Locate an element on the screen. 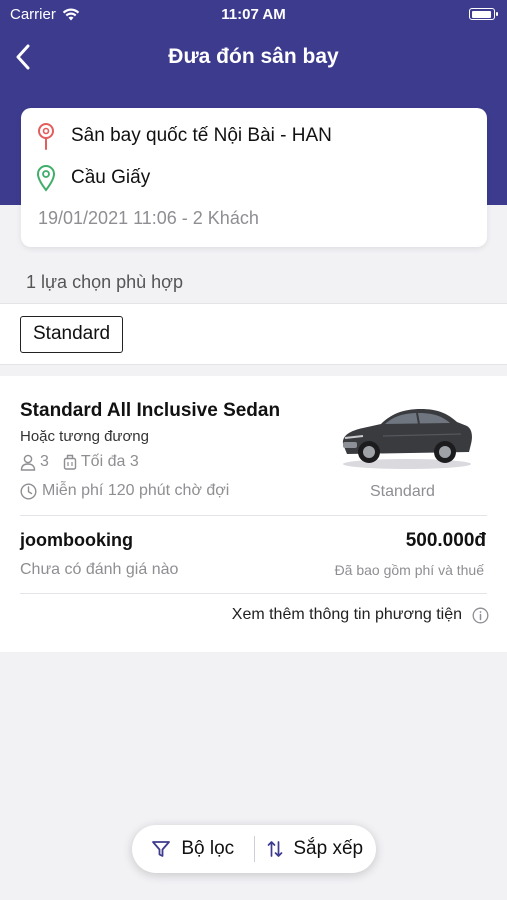 The image size is (507, 900). provider-rating: Chưa có đánh giá nào is located at coordinates (99, 569).